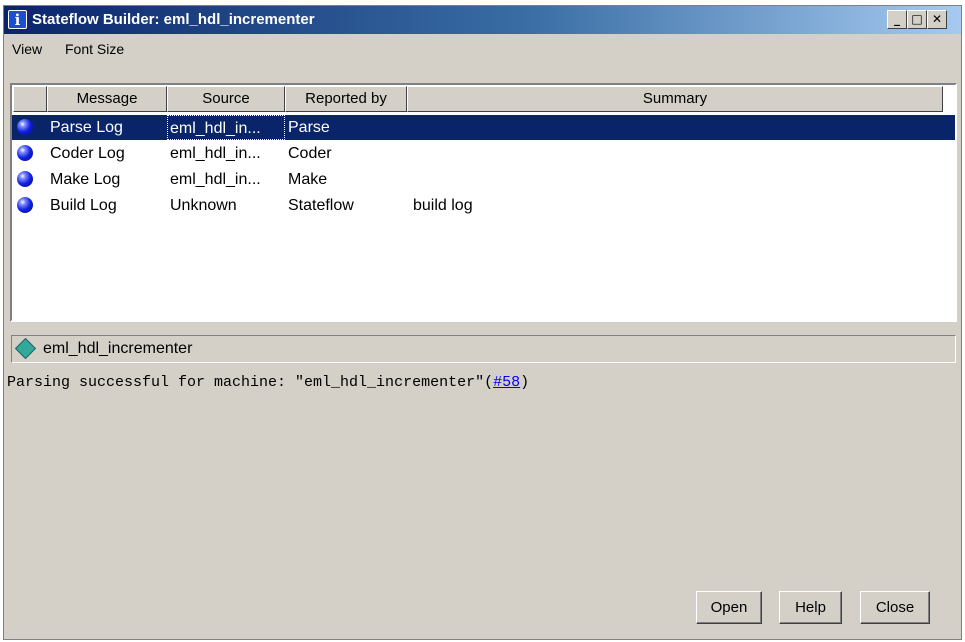 The image size is (965, 642). Describe the element at coordinates (309, 127) in the screenshot. I see `cell-reported-by: Parse` at that location.